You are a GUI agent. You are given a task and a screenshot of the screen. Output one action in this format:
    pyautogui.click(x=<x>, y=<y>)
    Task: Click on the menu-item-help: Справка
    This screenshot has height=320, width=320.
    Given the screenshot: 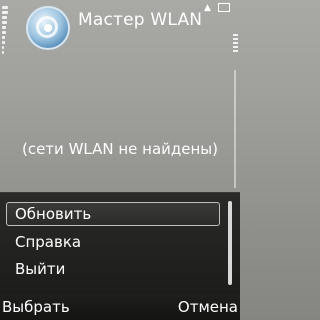 What is the action you would take?
    pyautogui.click(x=113, y=242)
    